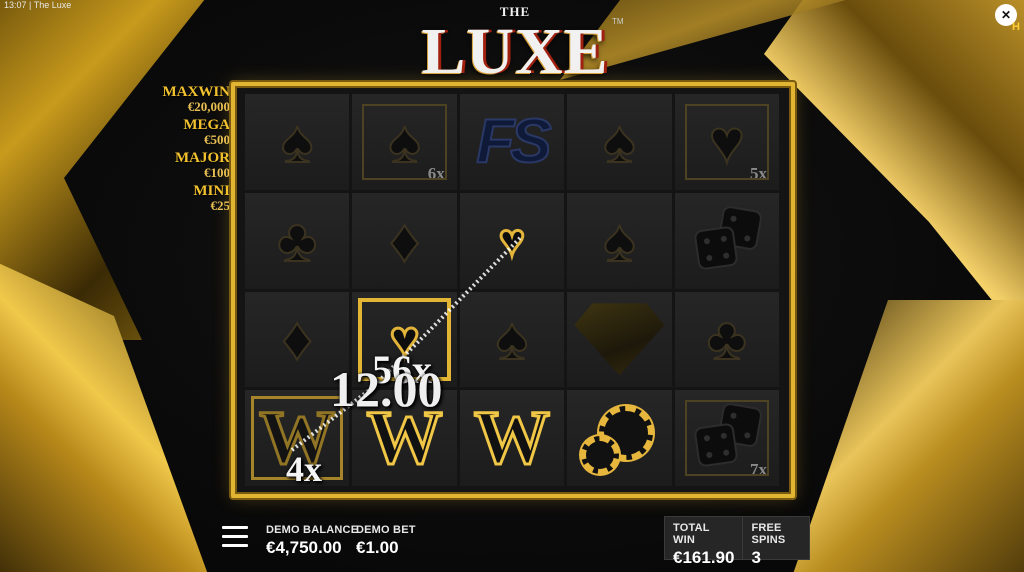 Image resolution: width=1024 pixels, height=572 pixels. I want to click on demo-bet-label: DEMO BET, so click(386, 530).